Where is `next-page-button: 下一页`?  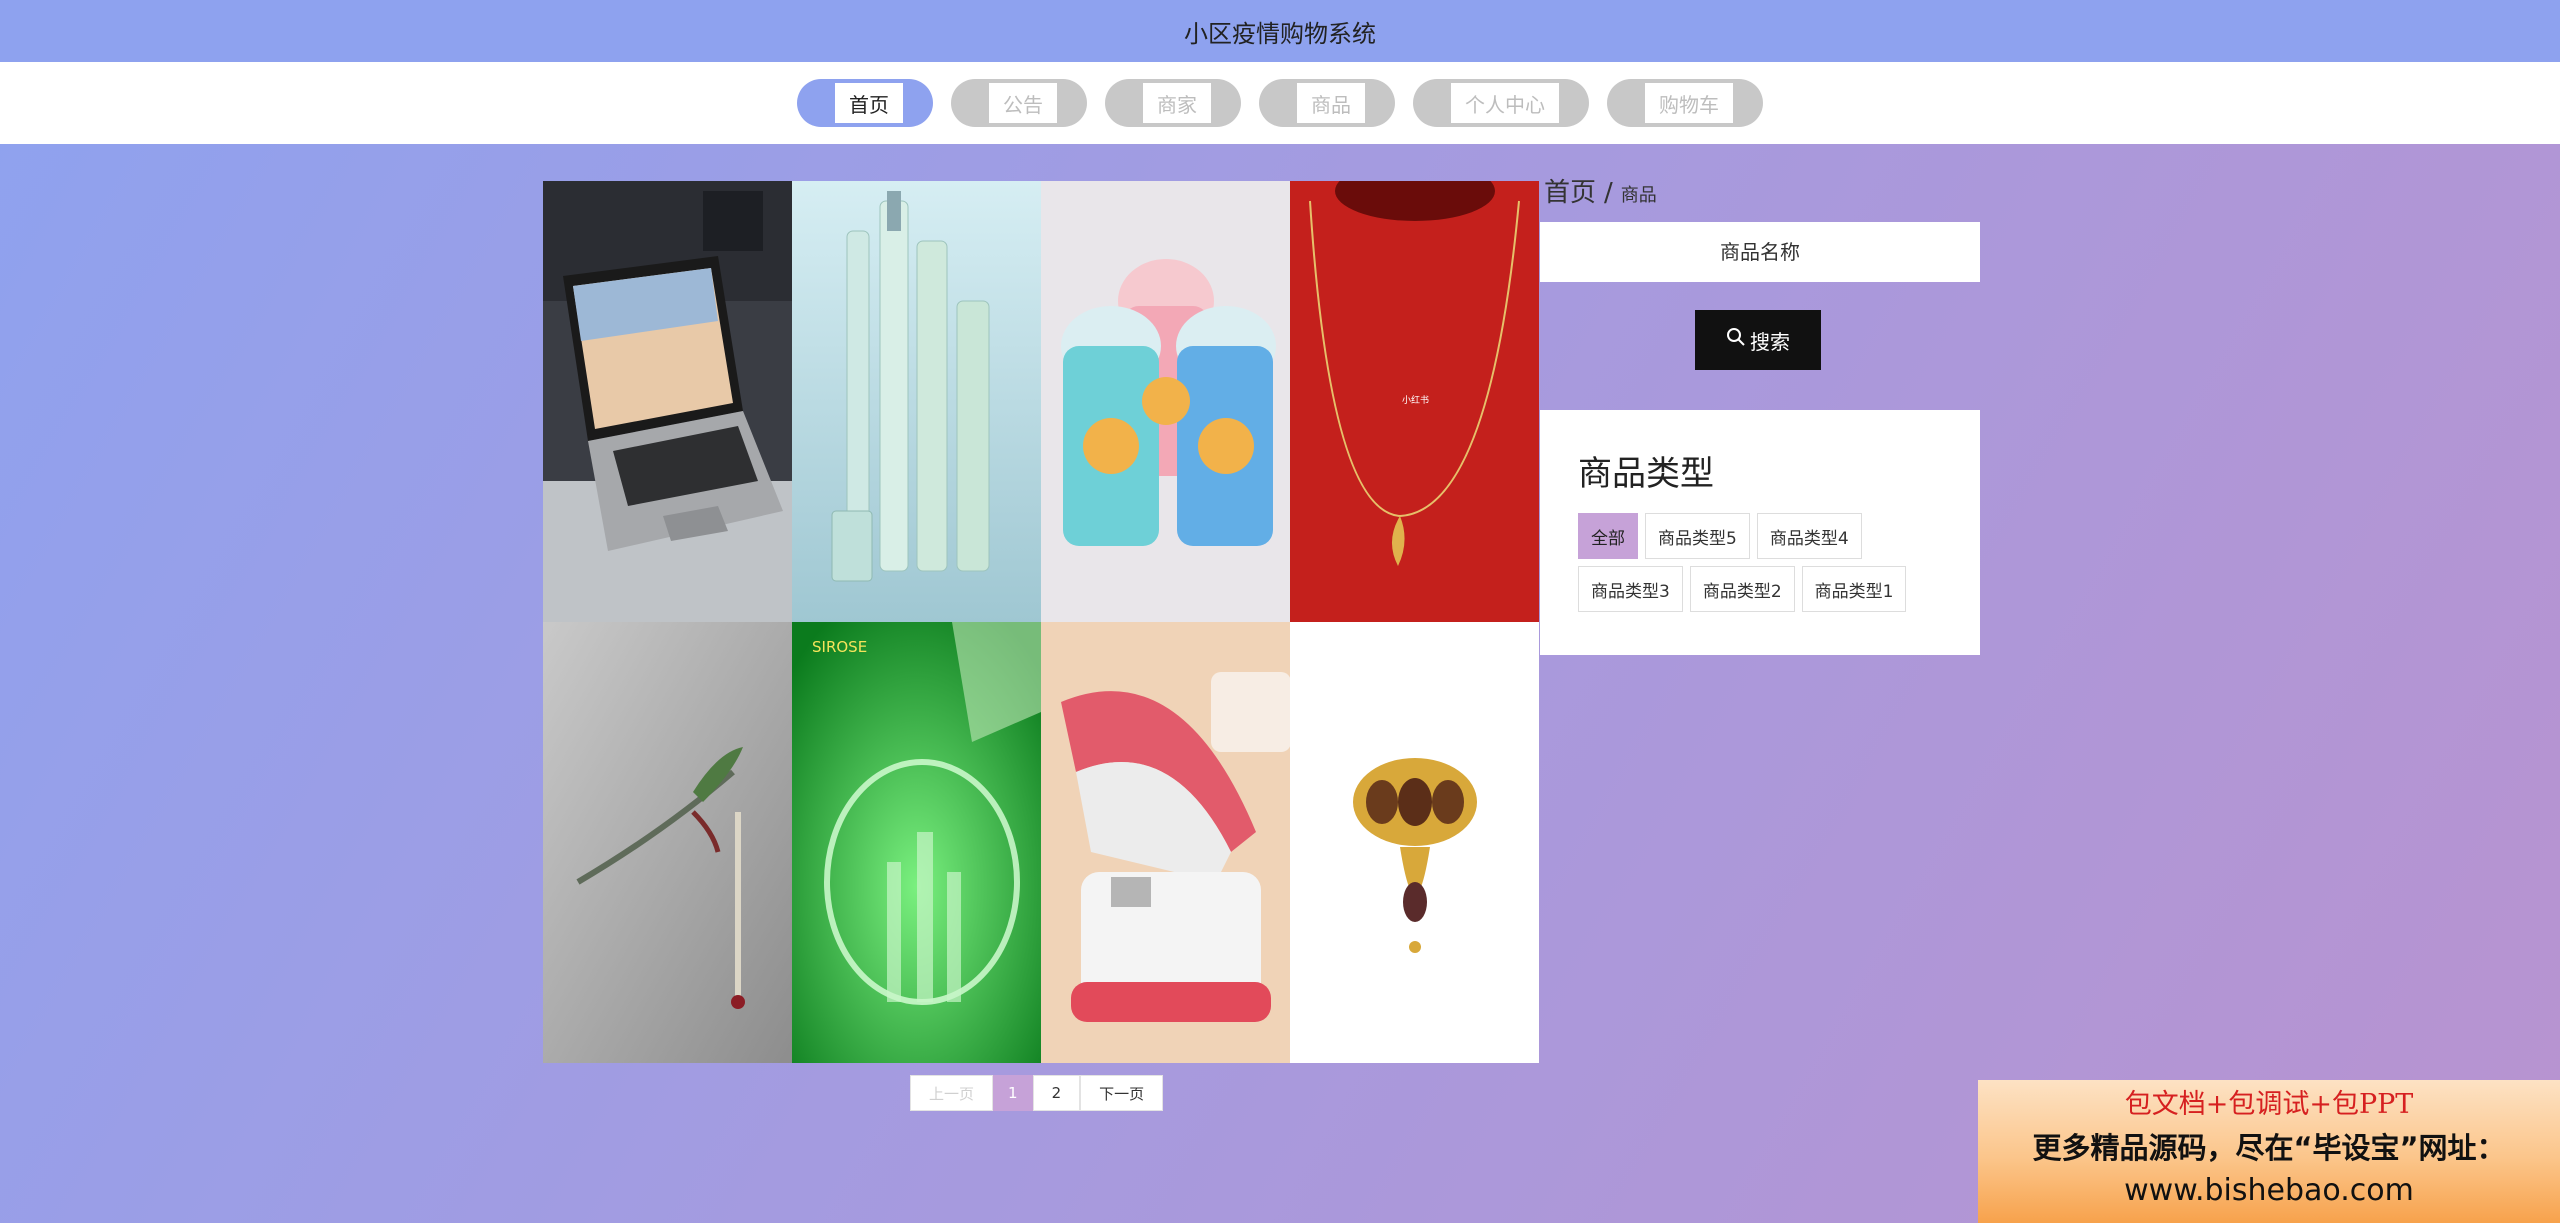
next-page-button: 下一页 is located at coordinates (1122, 1093).